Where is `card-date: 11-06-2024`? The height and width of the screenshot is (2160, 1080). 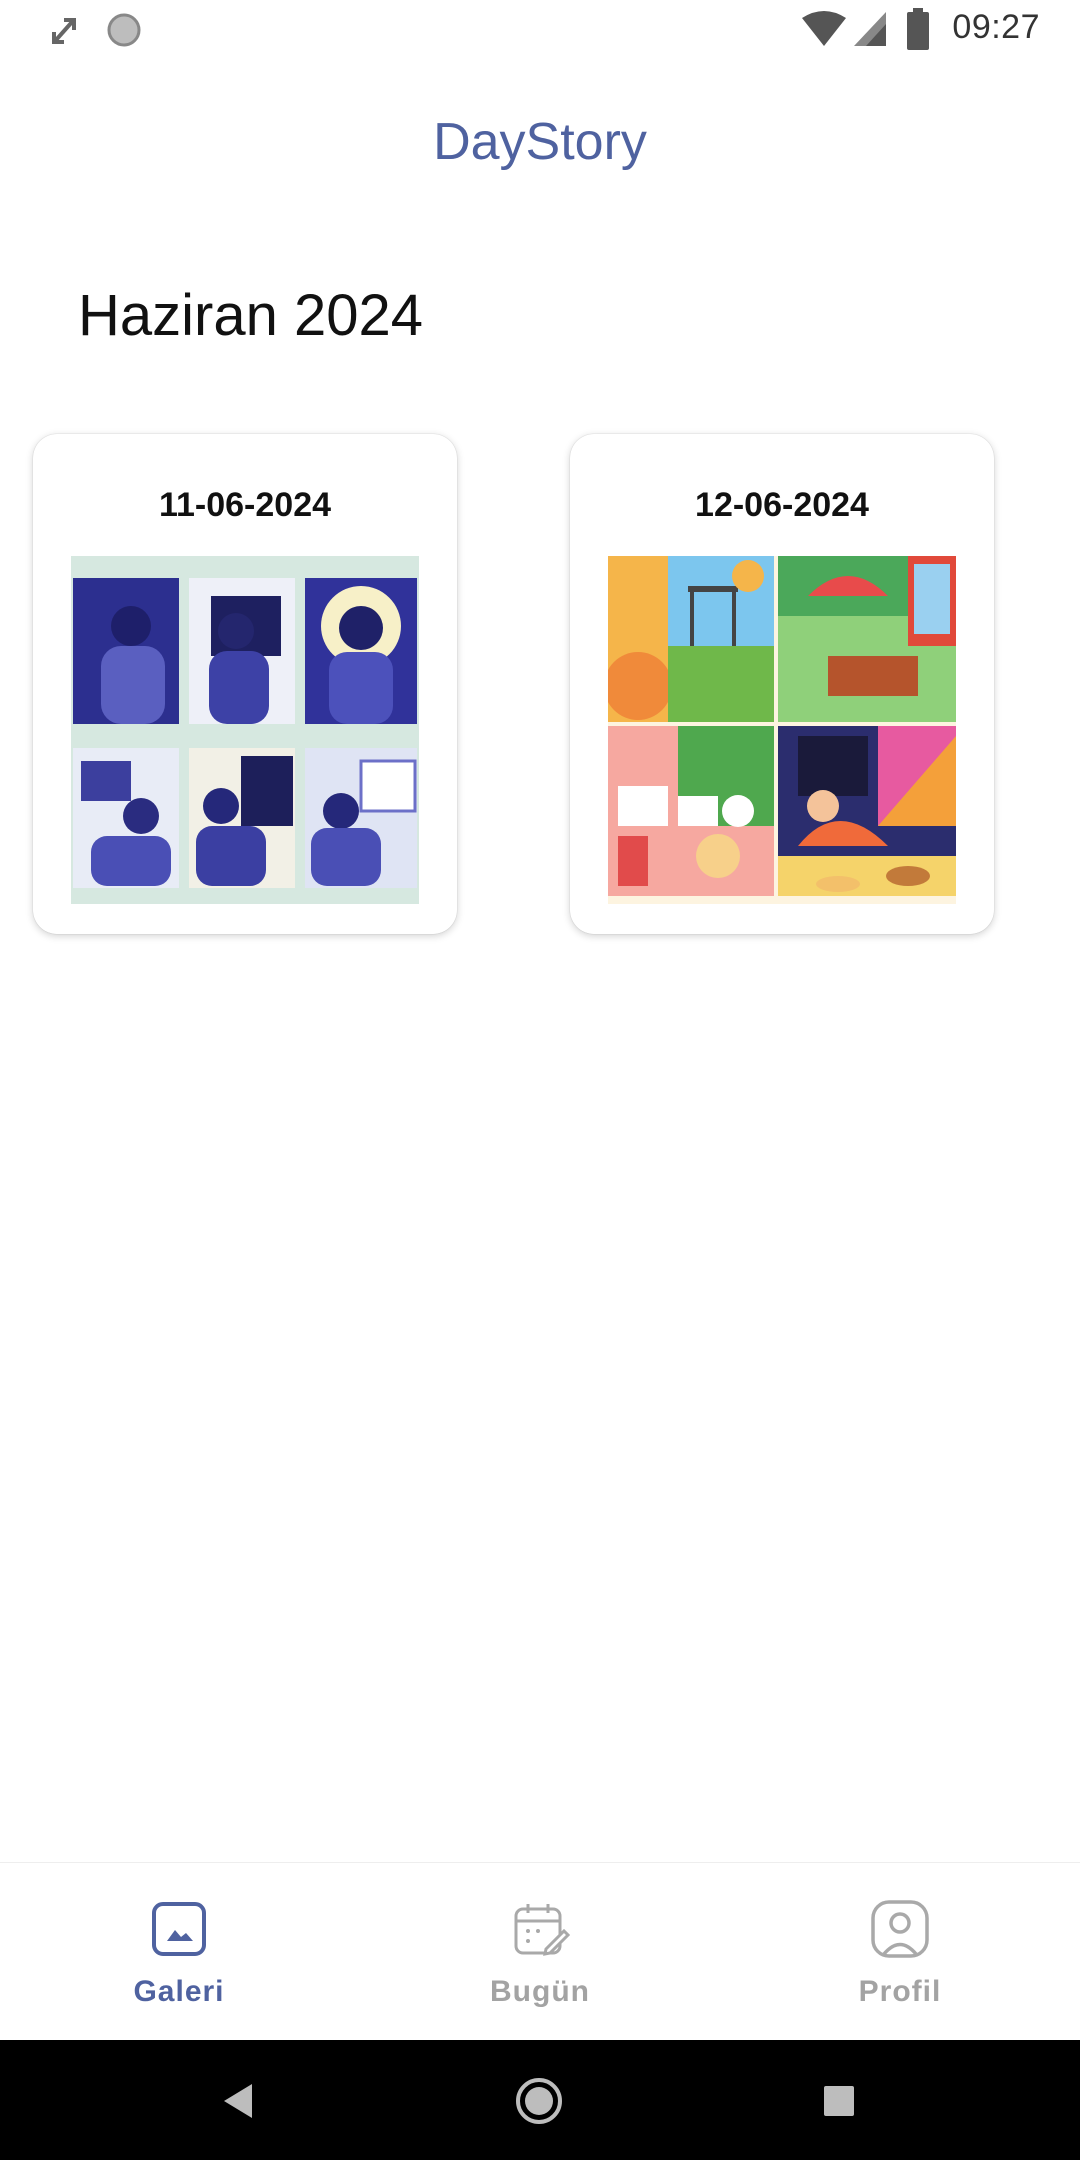
card-date: 11-06-2024 is located at coordinates (245, 505).